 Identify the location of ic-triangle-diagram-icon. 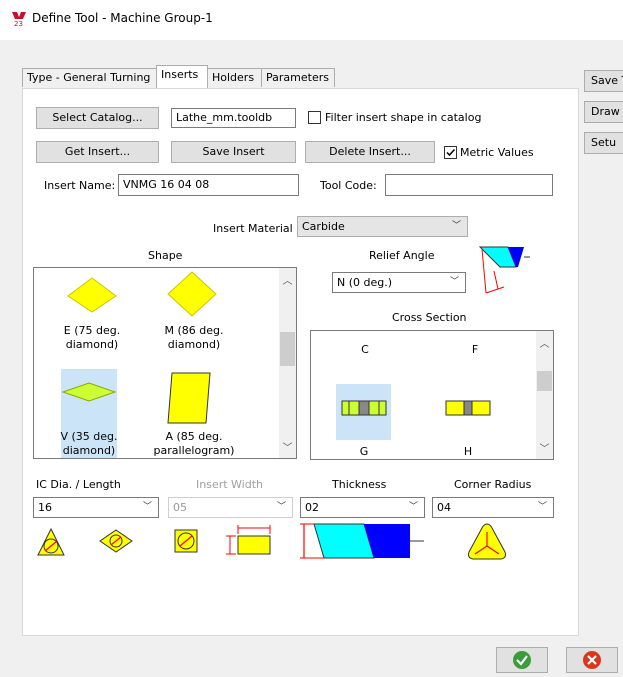
(51, 541).